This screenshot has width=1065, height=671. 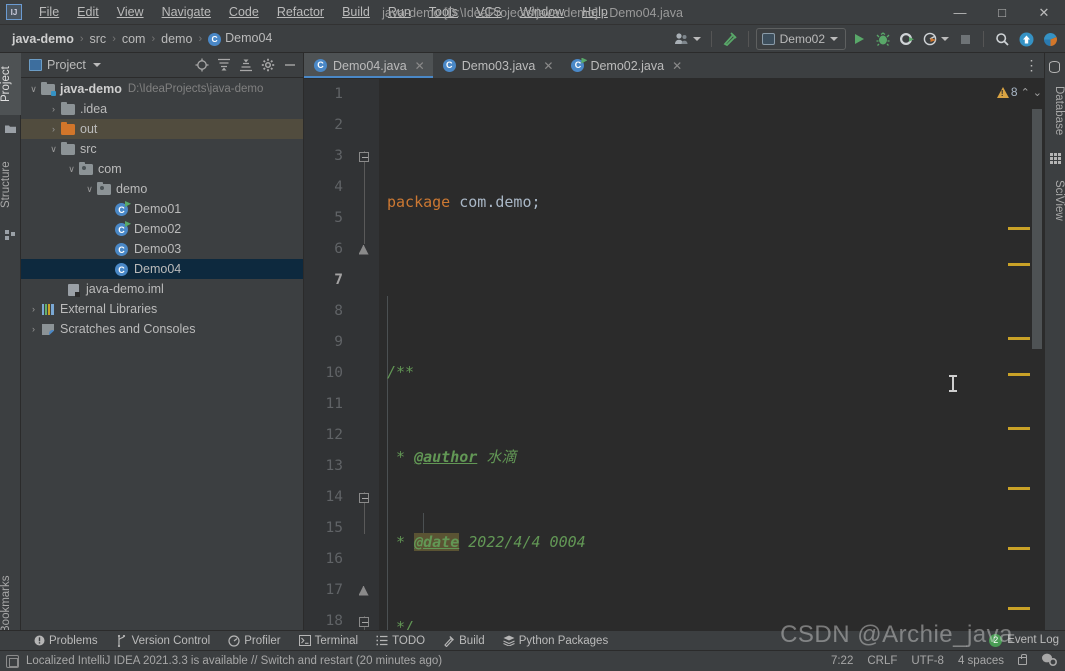 What do you see at coordinates (88, 12) in the screenshot?
I see `menu-item-edit: Edit` at bounding box center [88, 12].